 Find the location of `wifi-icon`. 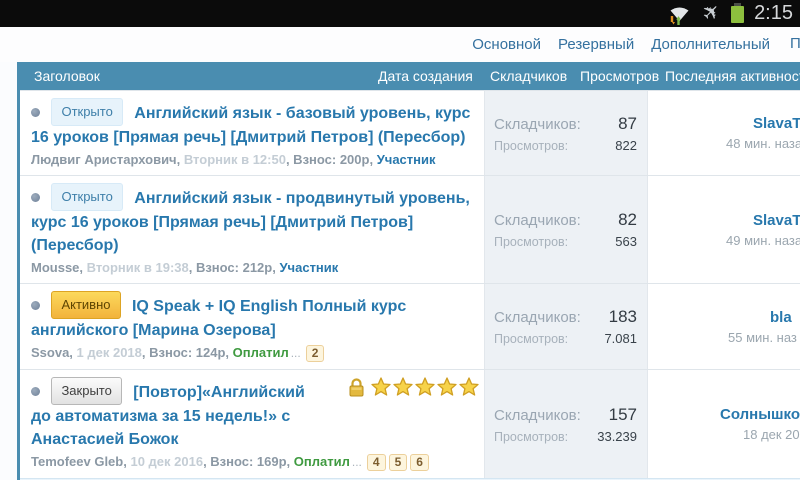

wifi-icon is located at coordinates (679, 16).